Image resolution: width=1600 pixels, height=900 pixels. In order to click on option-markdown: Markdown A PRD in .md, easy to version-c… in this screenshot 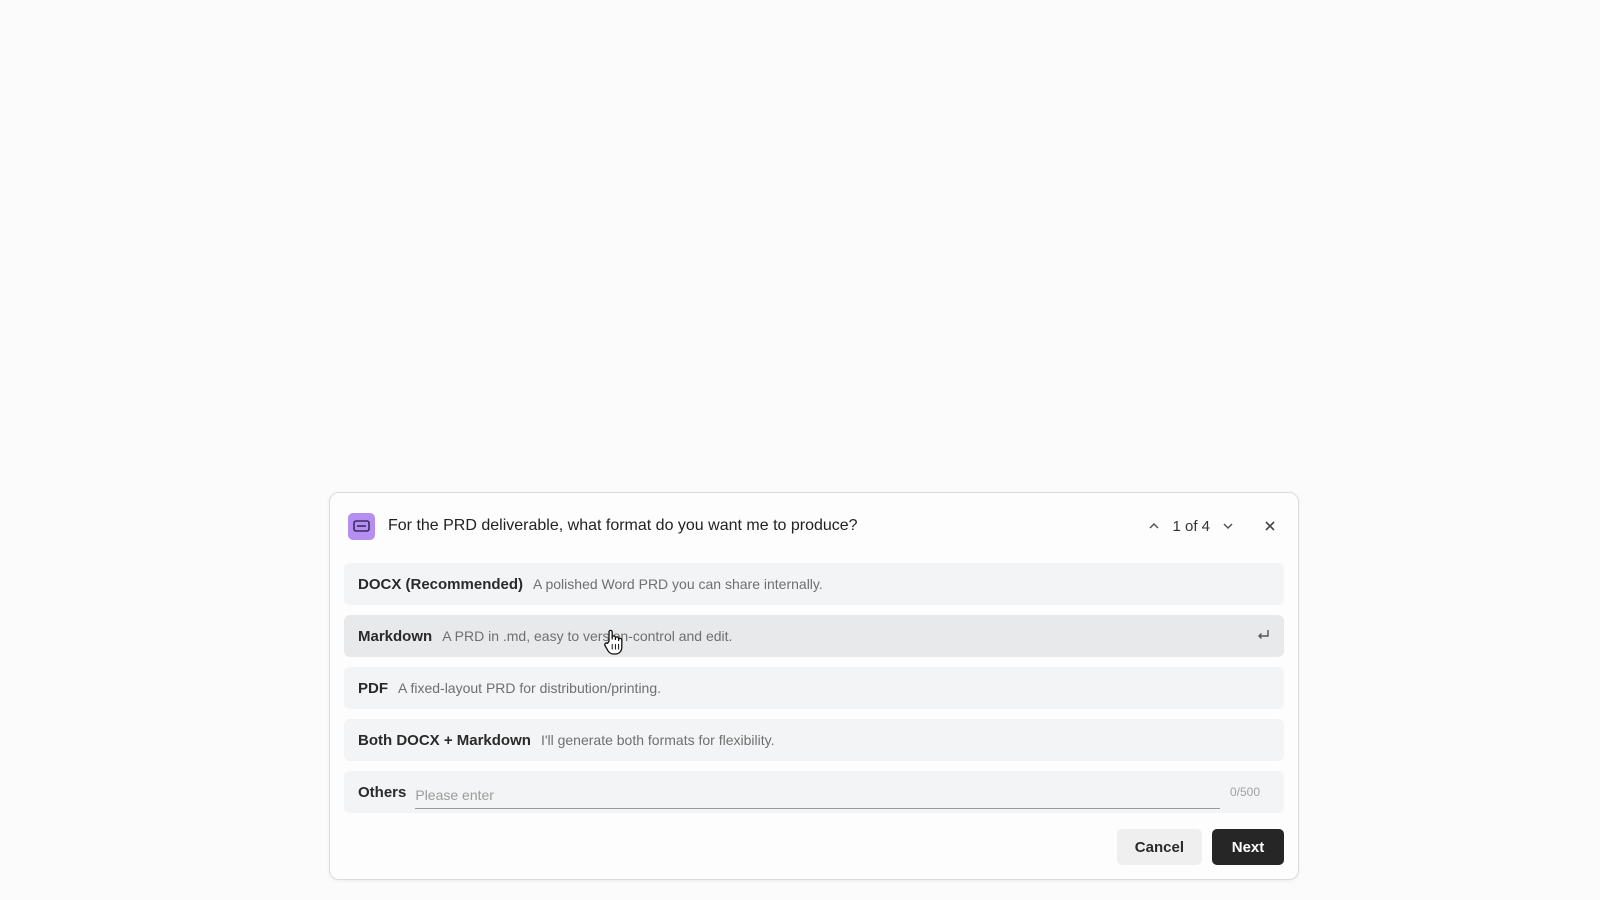, I will do `click(814, 636)`.